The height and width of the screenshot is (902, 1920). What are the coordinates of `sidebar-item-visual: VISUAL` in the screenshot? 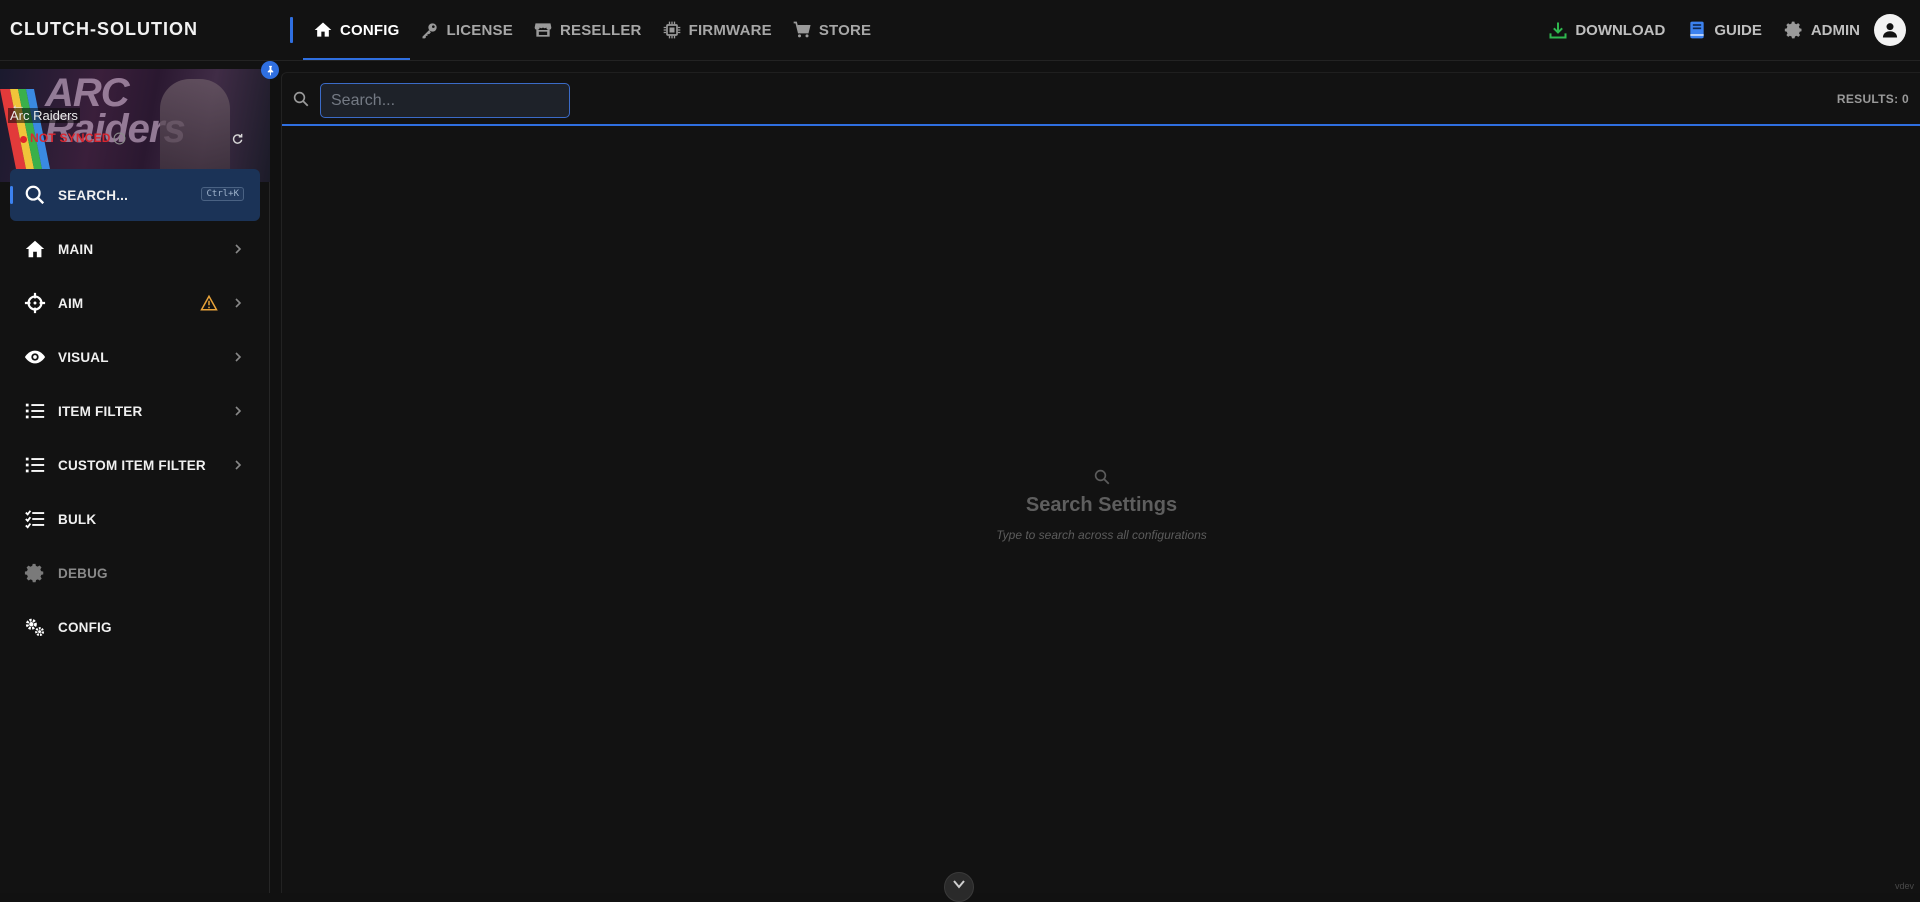 It's located at (135, 357).